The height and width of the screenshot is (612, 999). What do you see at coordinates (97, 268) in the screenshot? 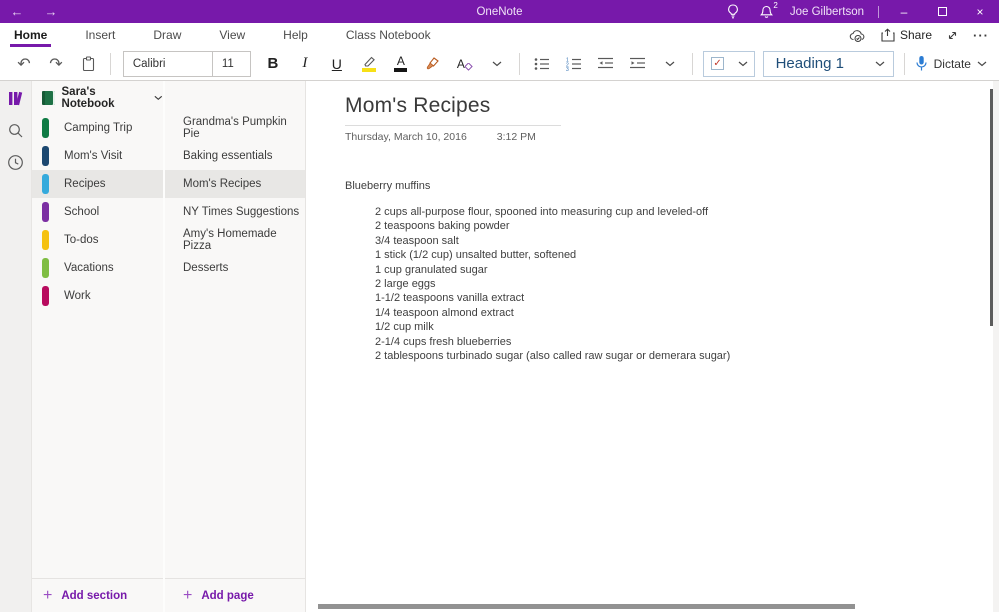
I see `section-item-vacations: Vacations` at bounding box center [97, 268].